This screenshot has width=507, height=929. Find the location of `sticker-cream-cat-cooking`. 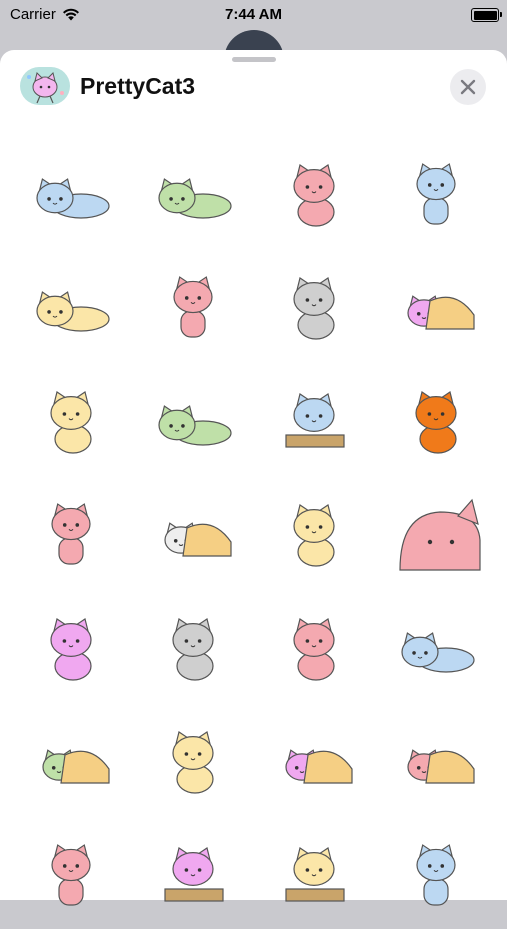

sticker-cream-cat-cooking is located at coordinates (315, 872).